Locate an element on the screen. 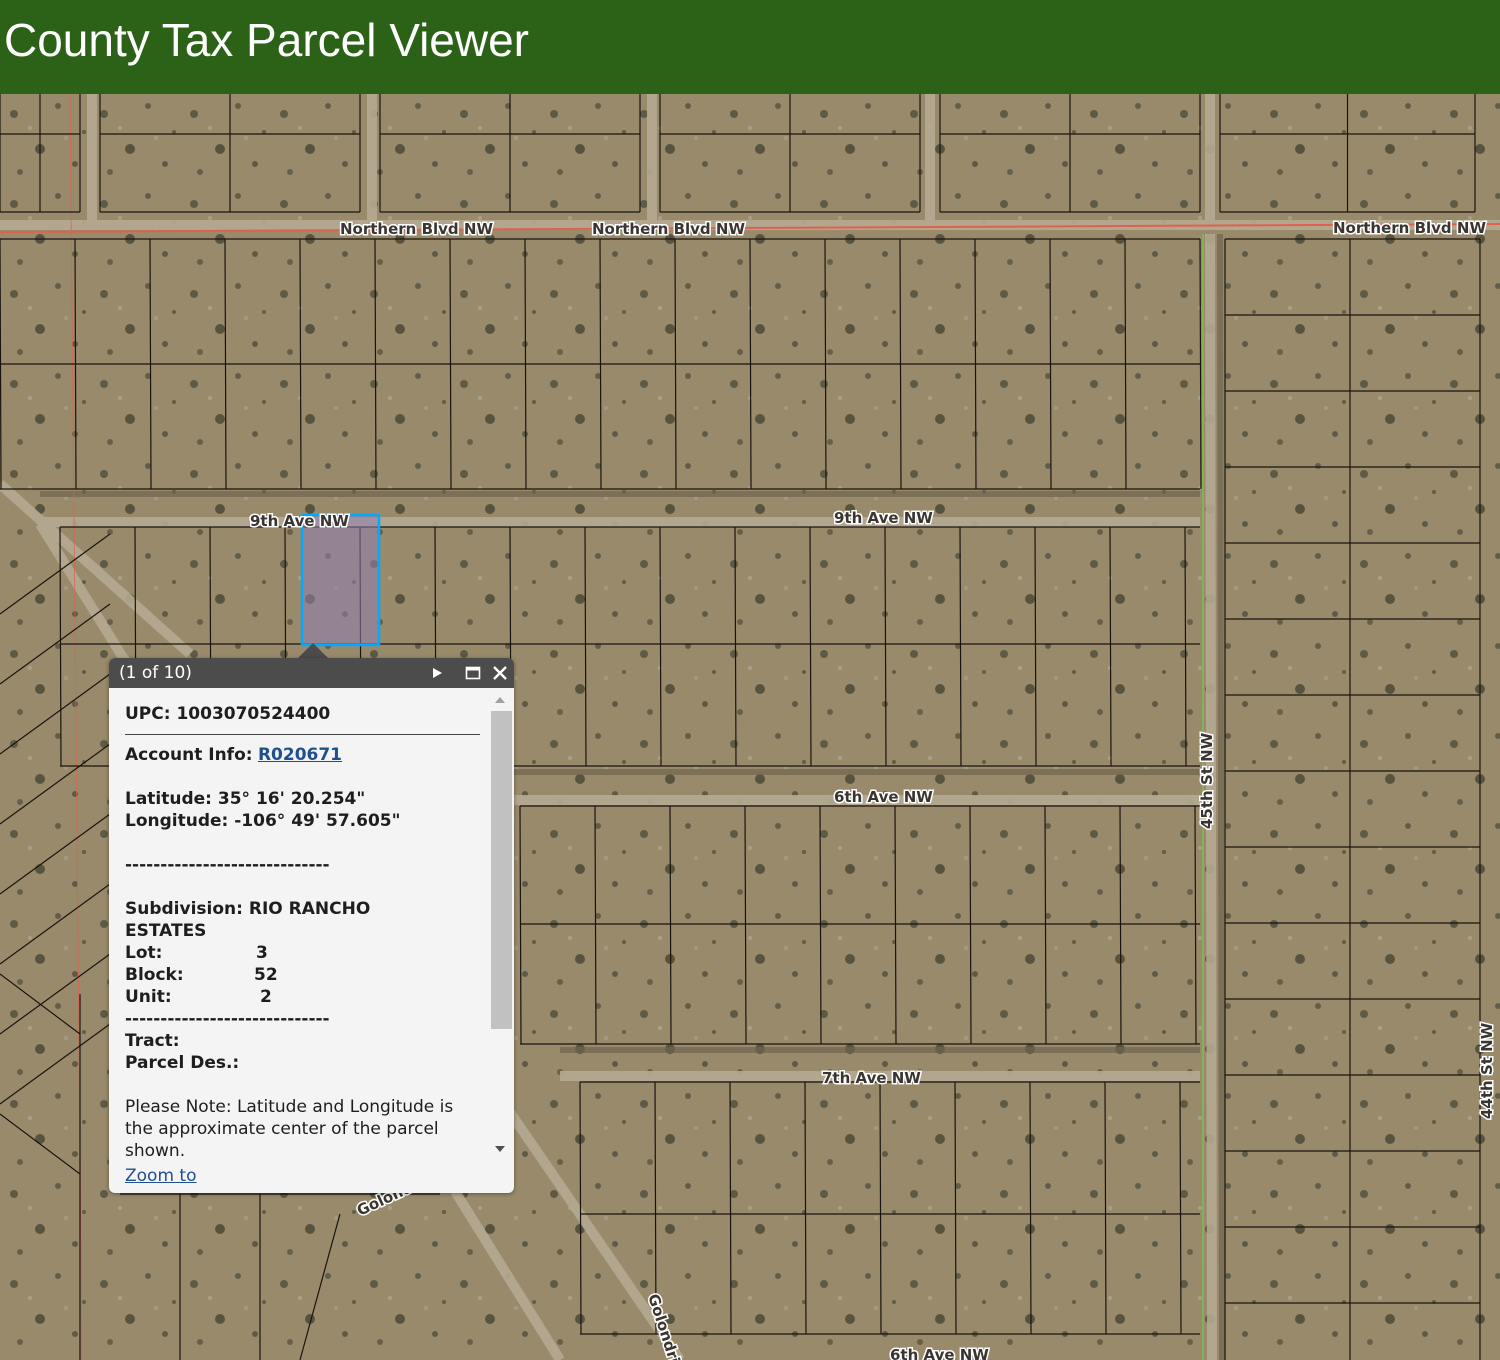 Image resolution: width=1500 pixels, height=1360 pixels. latitude-field: Latitude: 35° 16' 20.254" is located at coordinates (245, 799).